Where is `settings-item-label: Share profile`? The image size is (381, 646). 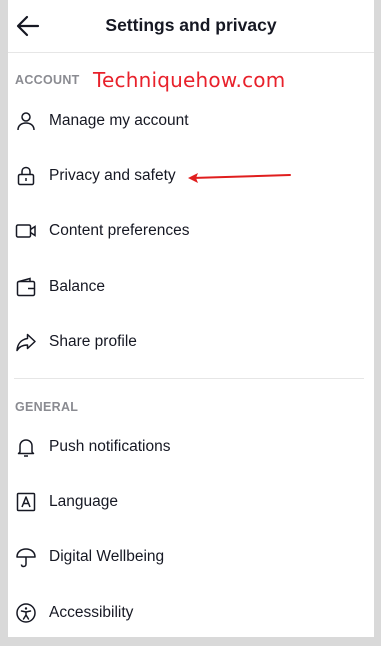 settings-item-label: Share profile is located at coordinates (93, 341).